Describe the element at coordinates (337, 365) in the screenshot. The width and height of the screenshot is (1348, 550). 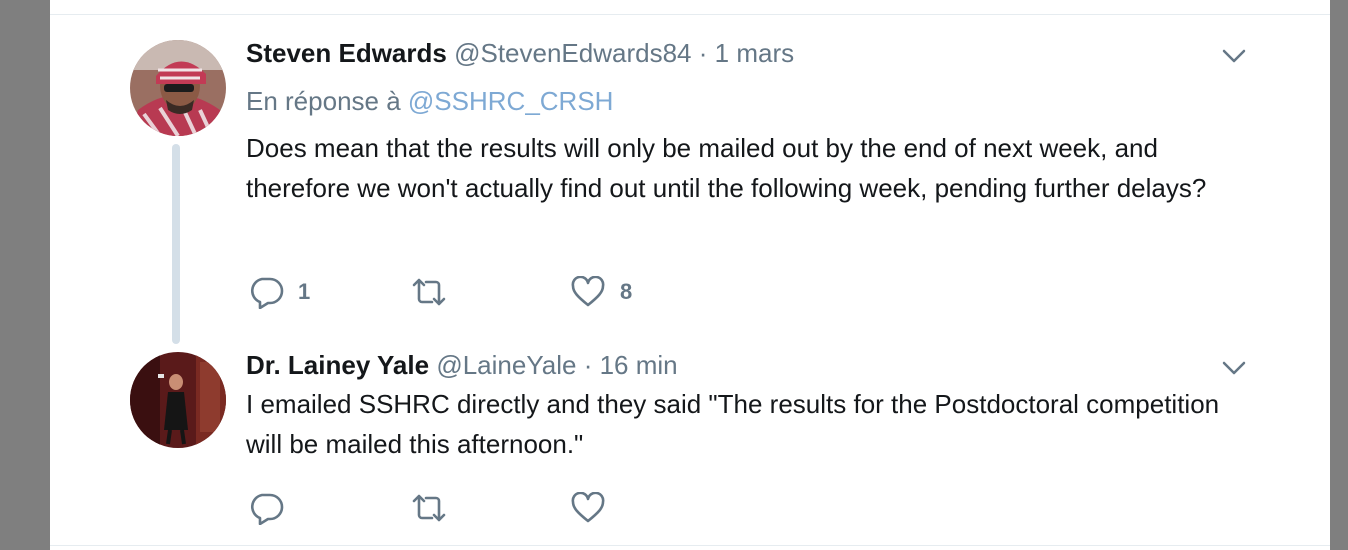
I see `author-name: Dr. Lainey Yale` at that location.